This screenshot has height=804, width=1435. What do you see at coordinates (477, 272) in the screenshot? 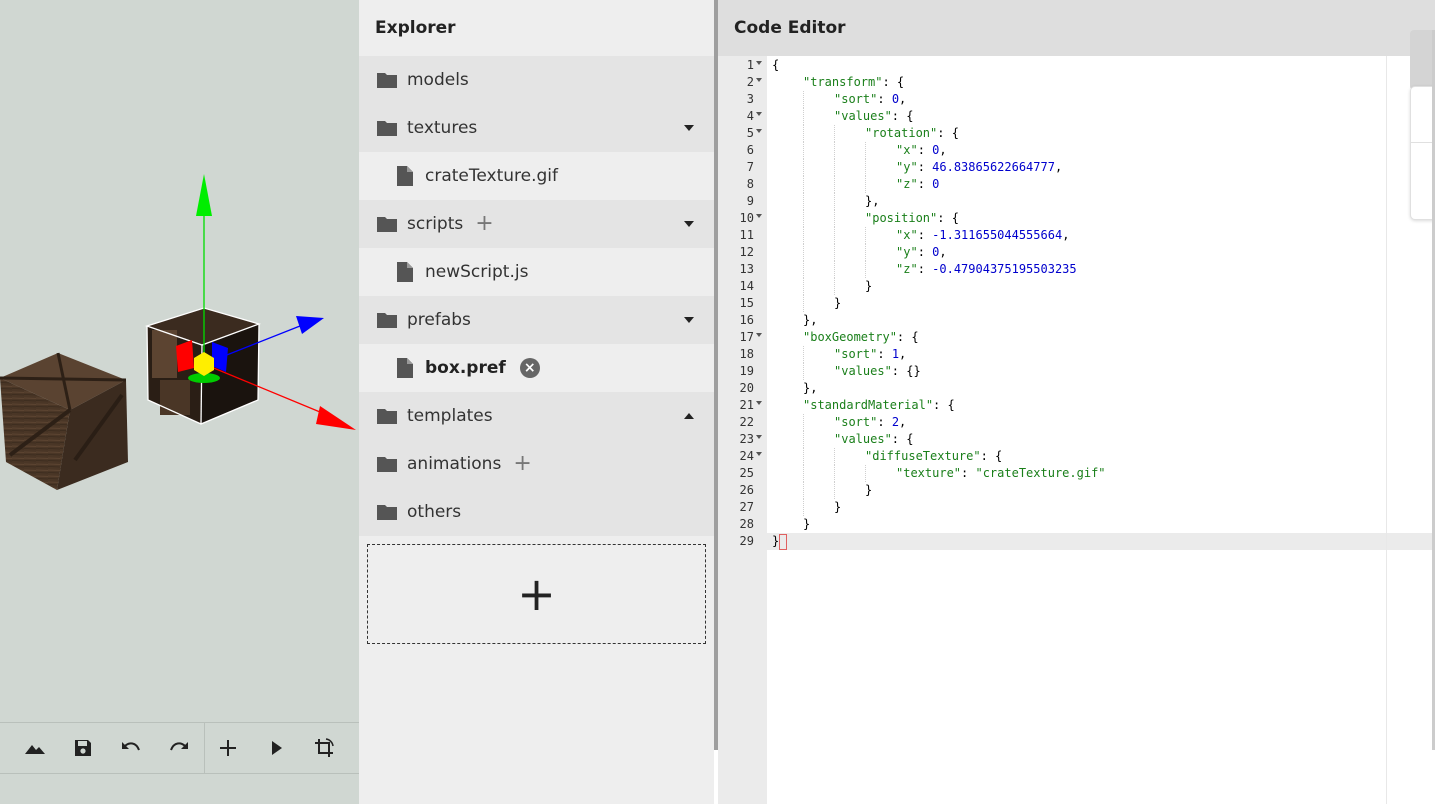
I see `file-label: newScript.js` at bounding box center [477, 272].